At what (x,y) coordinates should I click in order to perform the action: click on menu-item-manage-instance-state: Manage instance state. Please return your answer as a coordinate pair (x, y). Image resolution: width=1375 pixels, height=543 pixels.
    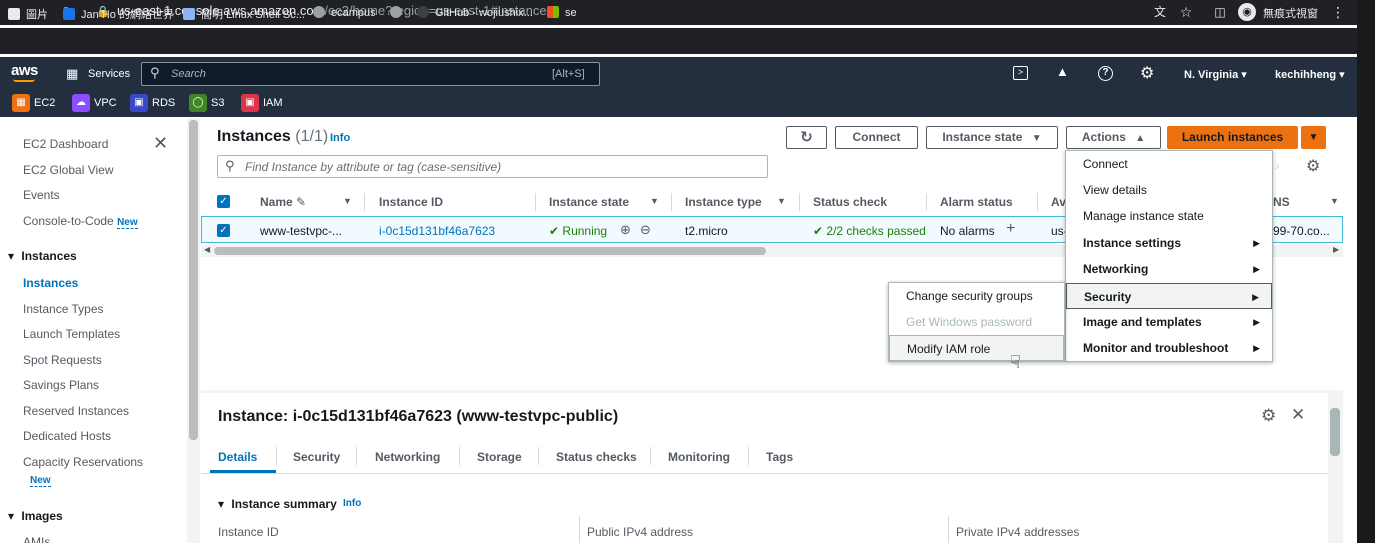
    Looking at the image, I should click on (1169, 216).